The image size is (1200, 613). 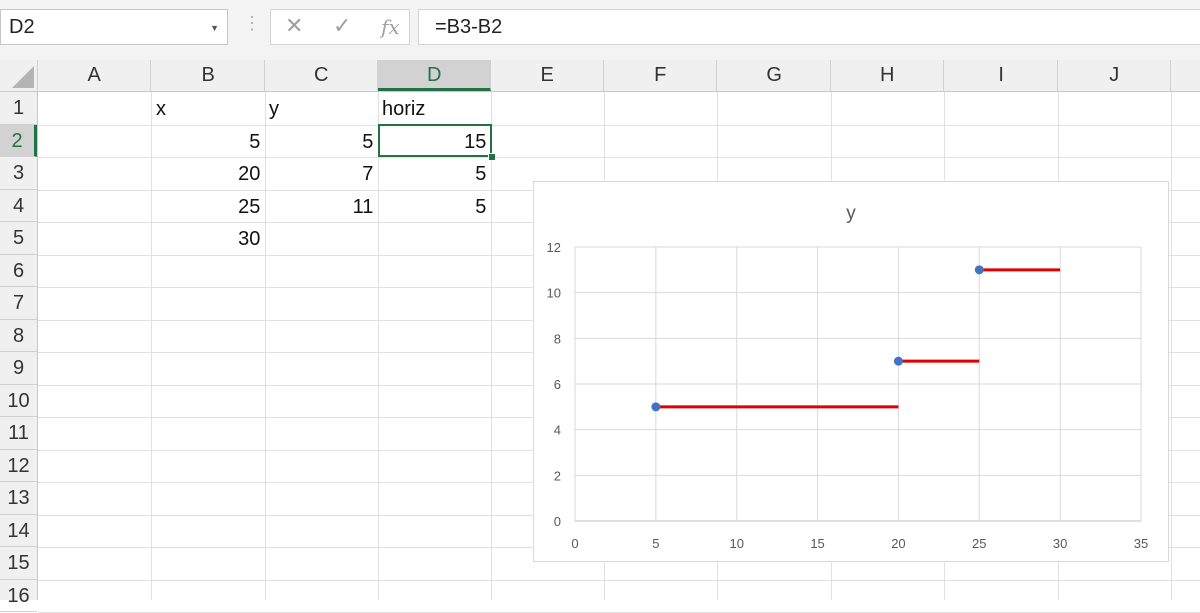 What do you see at coordinates (888, 75) in the screenshot?
I see `column-header-h: H` at bounding box center [888, 75].